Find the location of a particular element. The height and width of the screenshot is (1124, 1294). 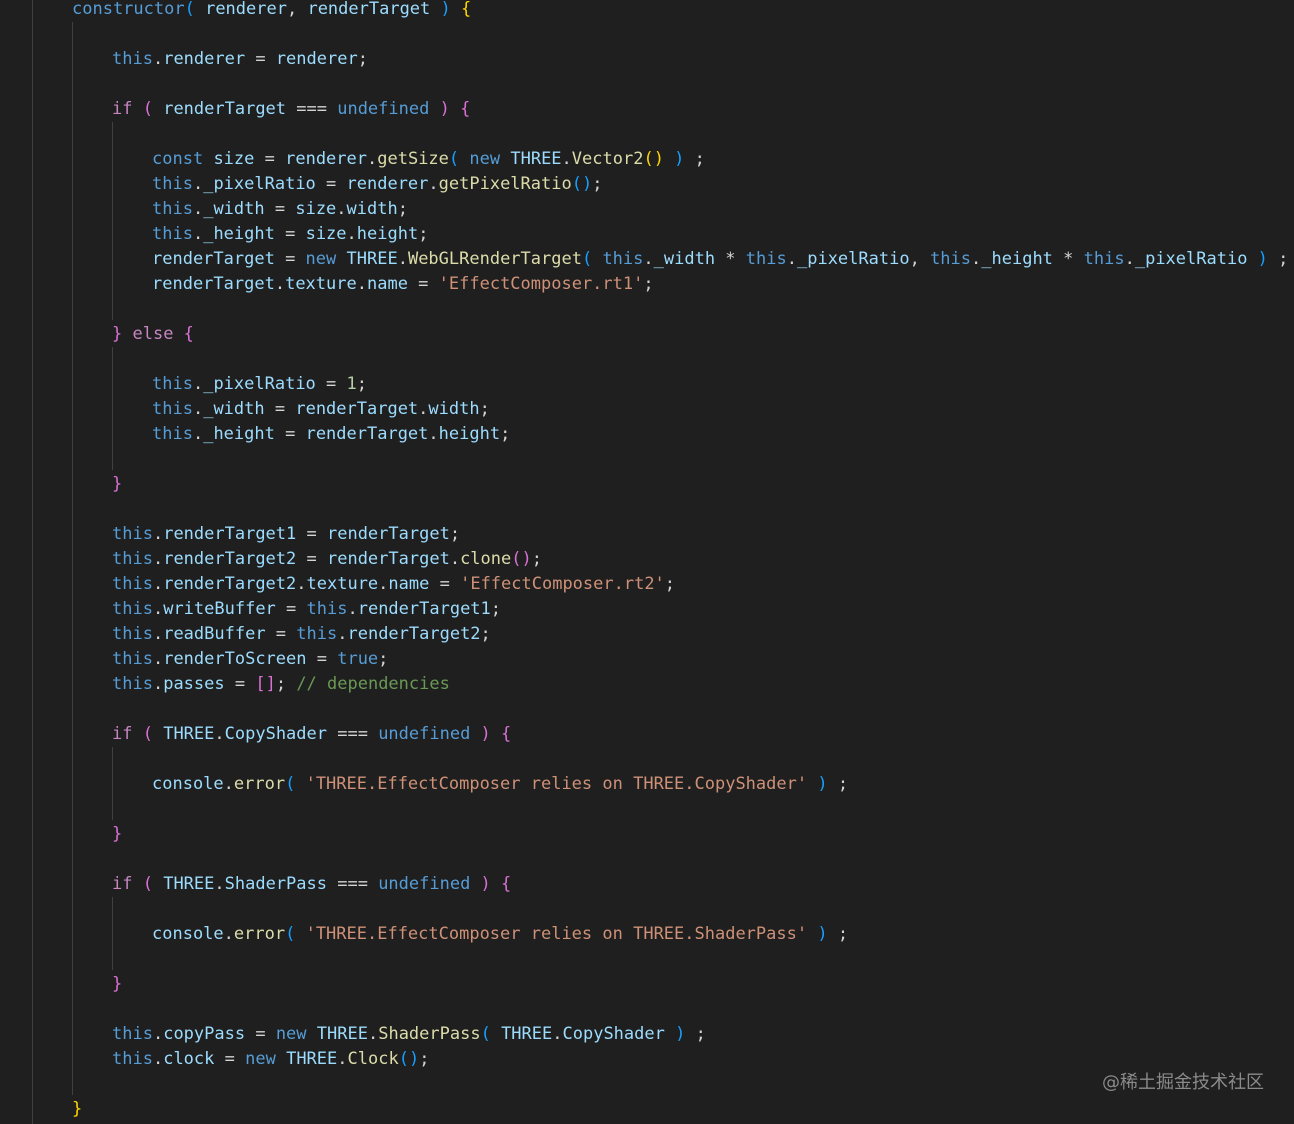

code-line: this._pixelRatio = 1; is located at coordinates (259, 384).